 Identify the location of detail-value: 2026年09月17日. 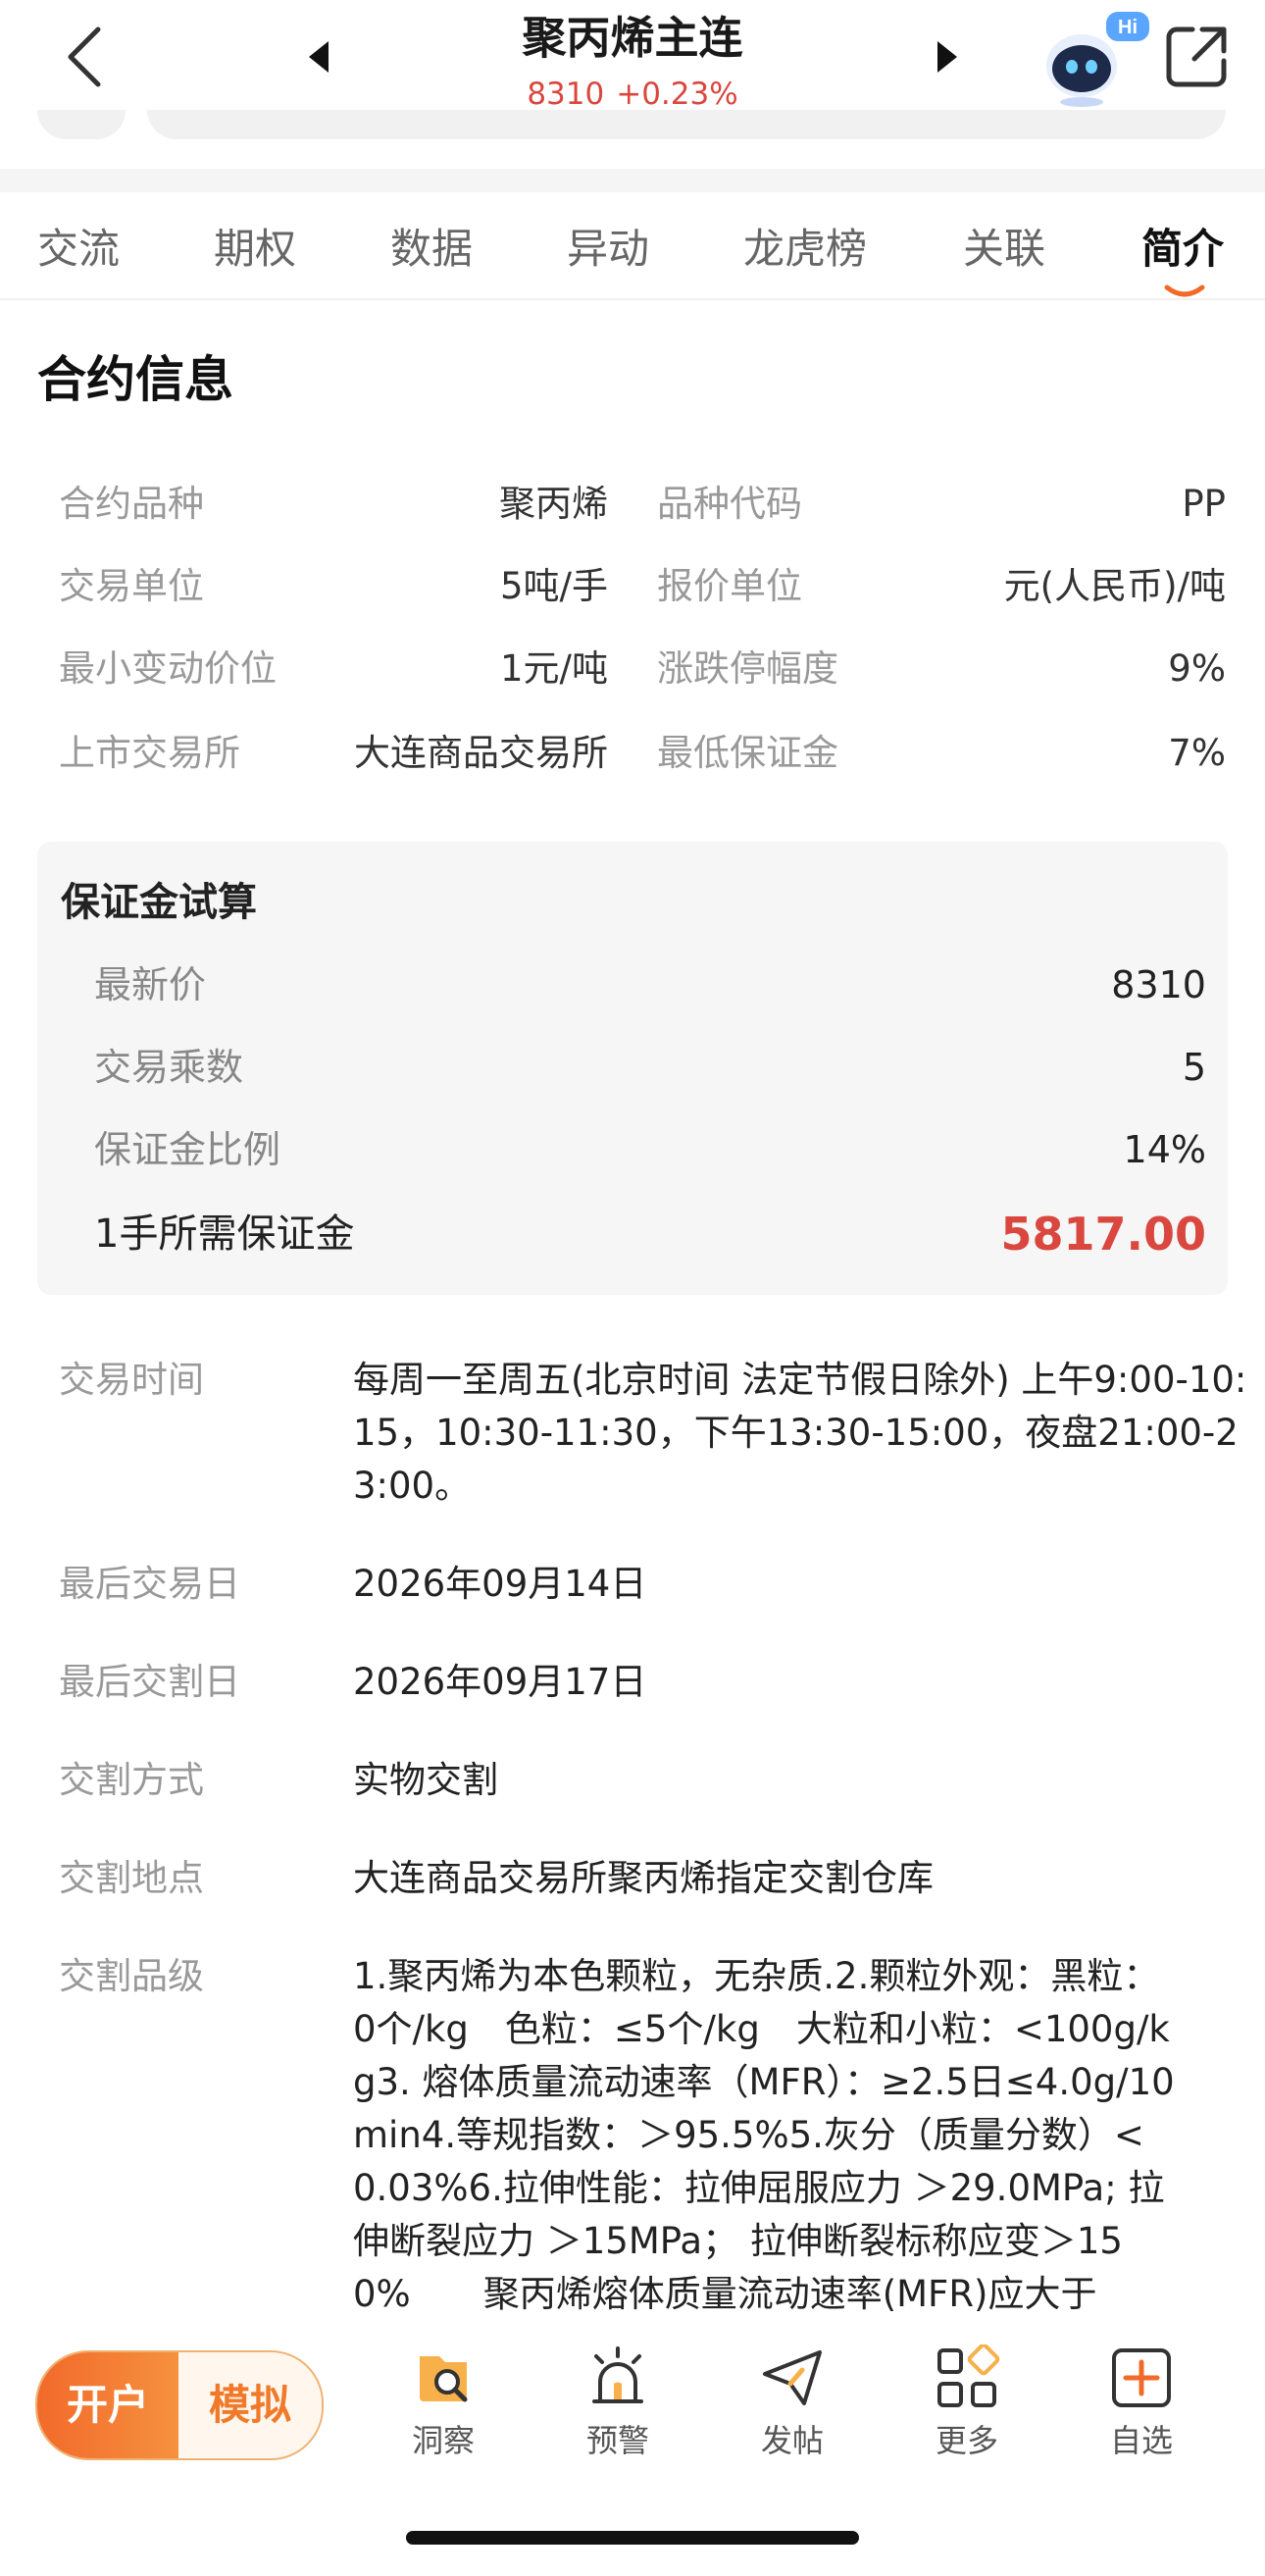
(500, 1682).